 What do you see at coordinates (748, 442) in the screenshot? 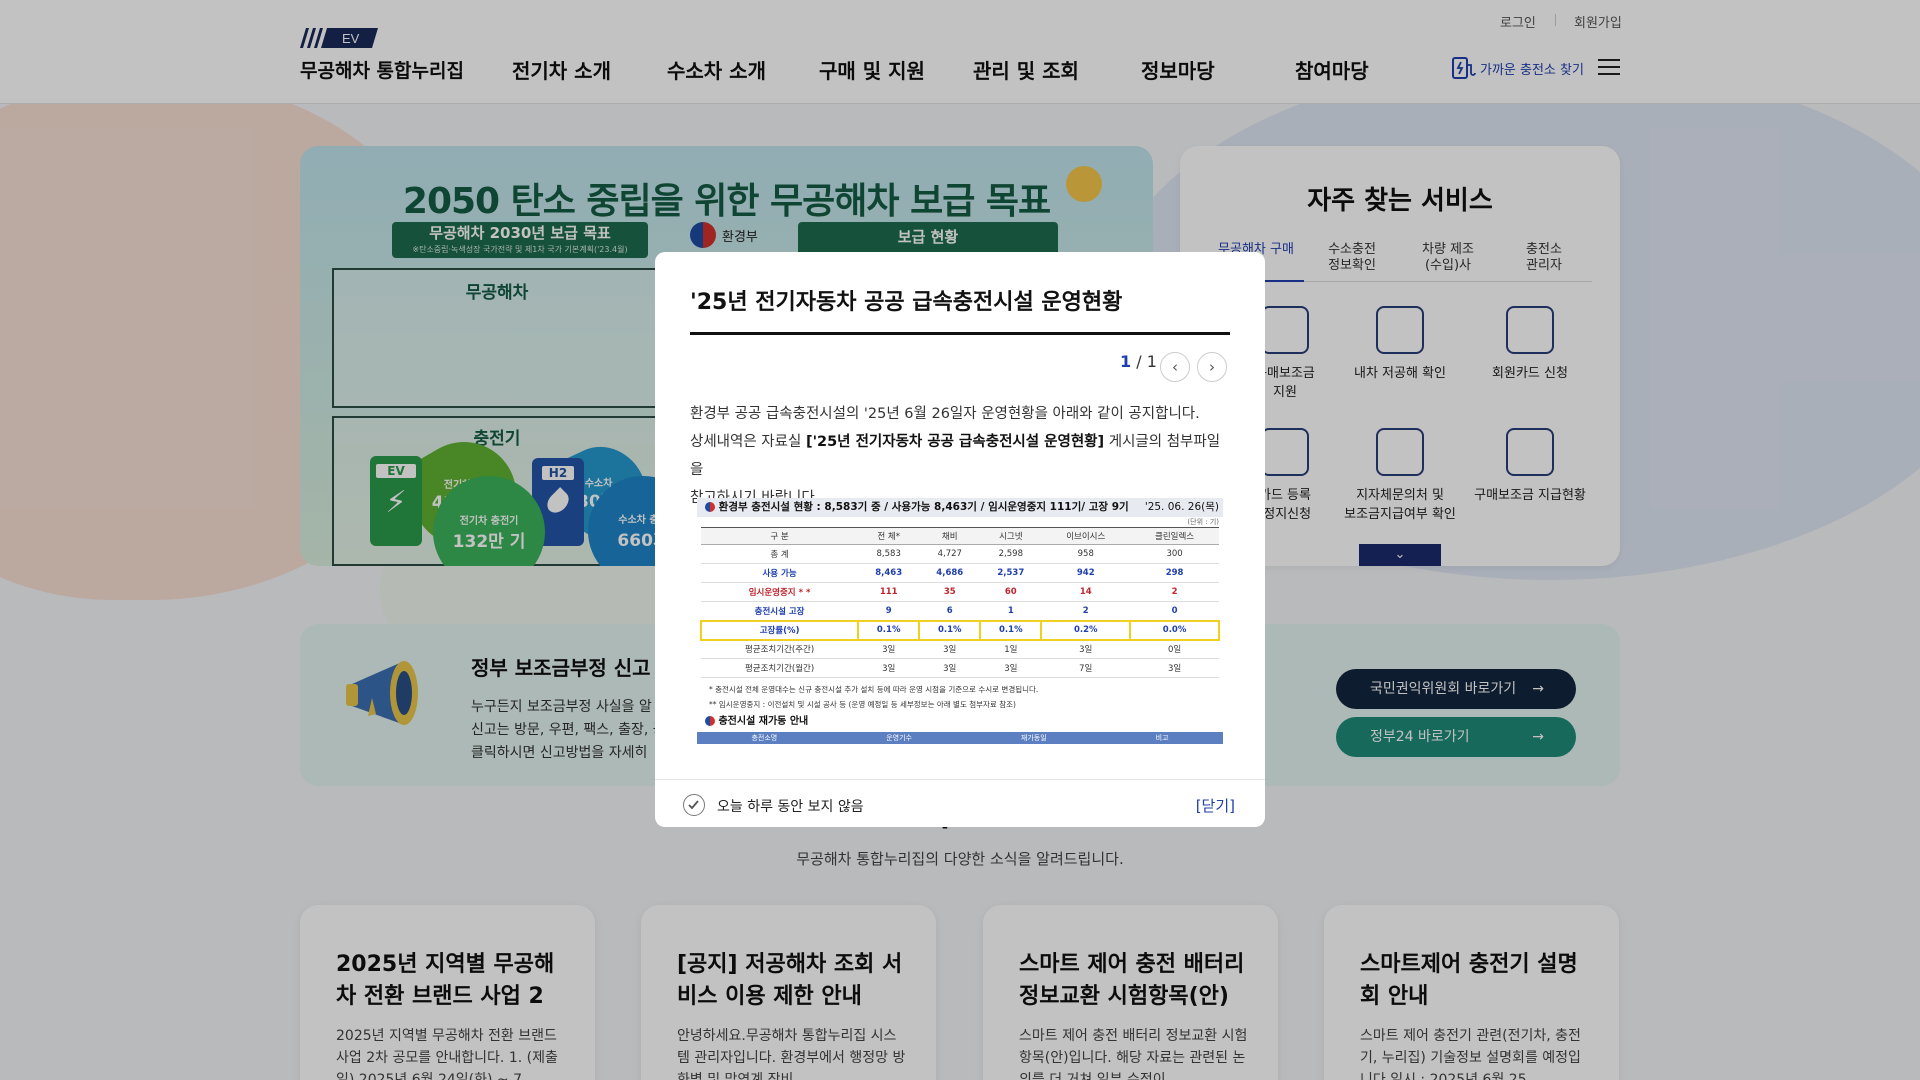
I see `popup-body-text: 상세내역은 자료실` at bounding box center [748, 442].